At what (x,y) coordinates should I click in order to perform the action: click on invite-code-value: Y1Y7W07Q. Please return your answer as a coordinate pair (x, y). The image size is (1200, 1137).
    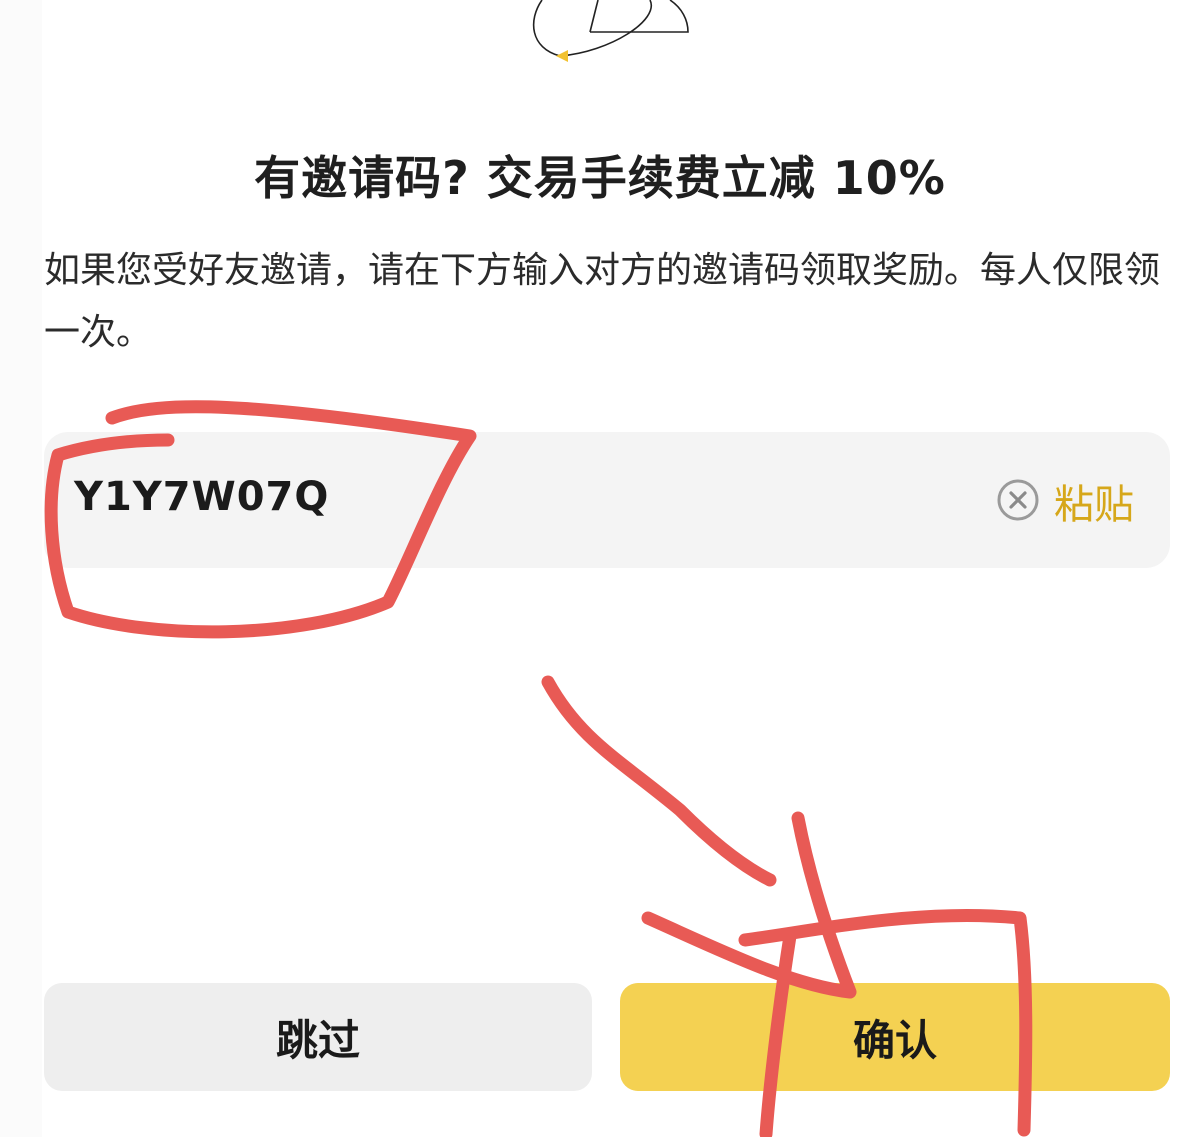
    Looking at the image, I should click on (201, 497).